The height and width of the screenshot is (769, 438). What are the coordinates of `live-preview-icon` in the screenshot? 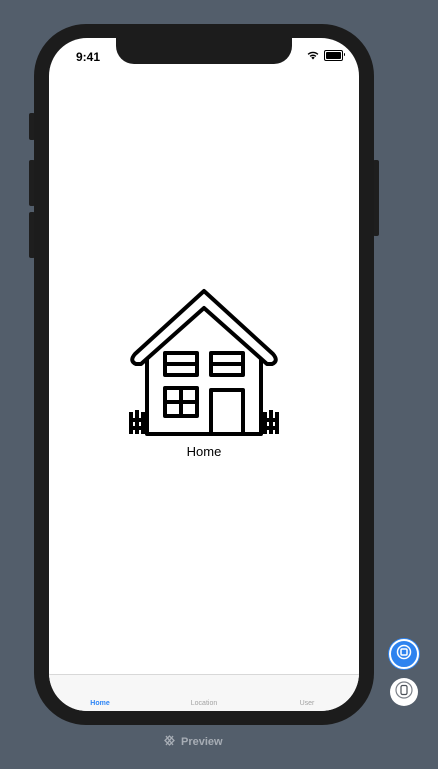 It's located at (404, 654).